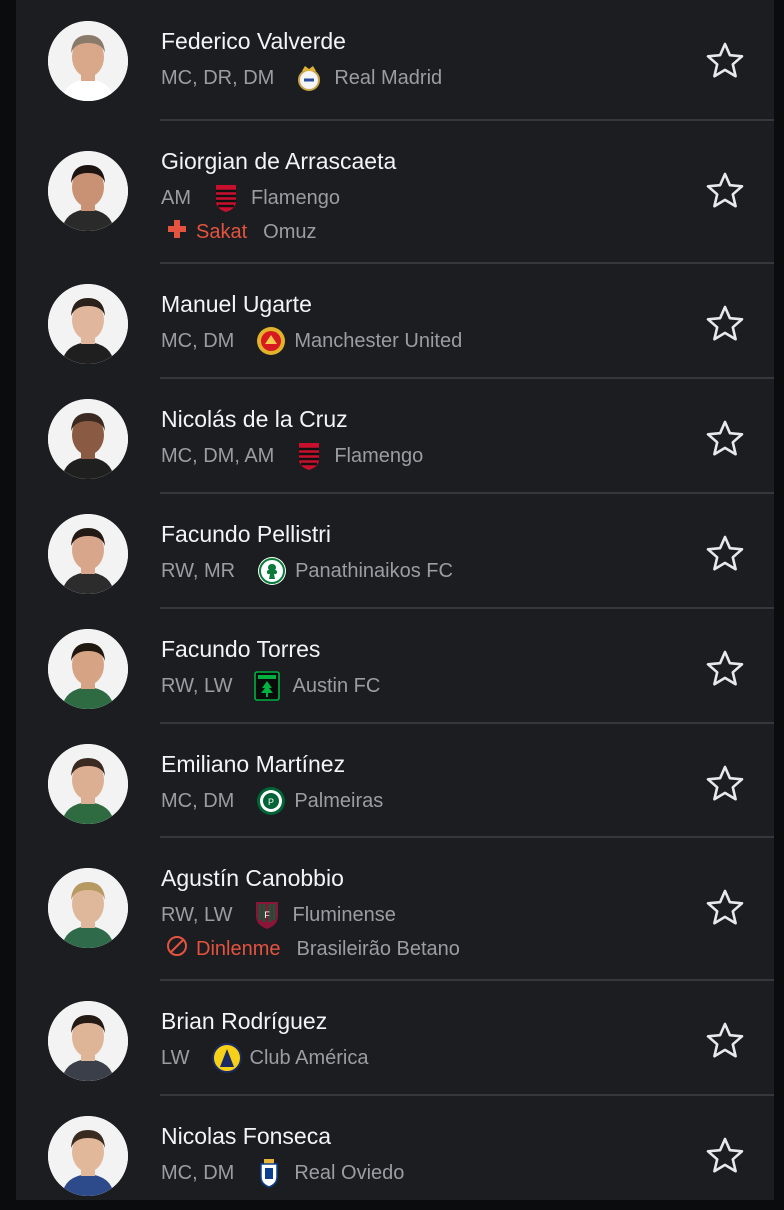 This screenshot has height=1210, width=784. I want to click on player-name: Manuel Ugarte, so click(236, 304).